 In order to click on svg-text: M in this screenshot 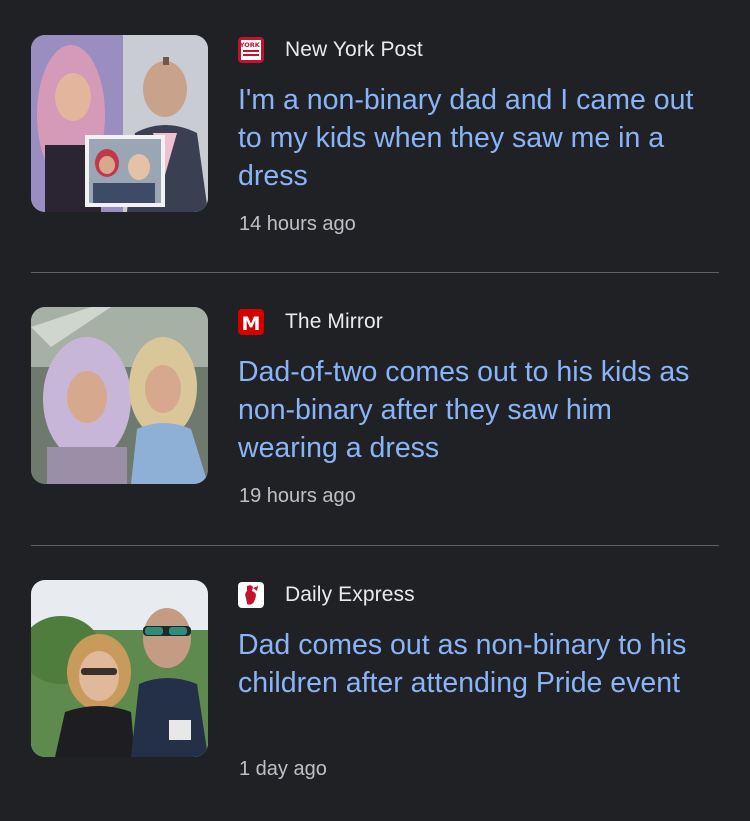, I will do `click(251, 324)`.